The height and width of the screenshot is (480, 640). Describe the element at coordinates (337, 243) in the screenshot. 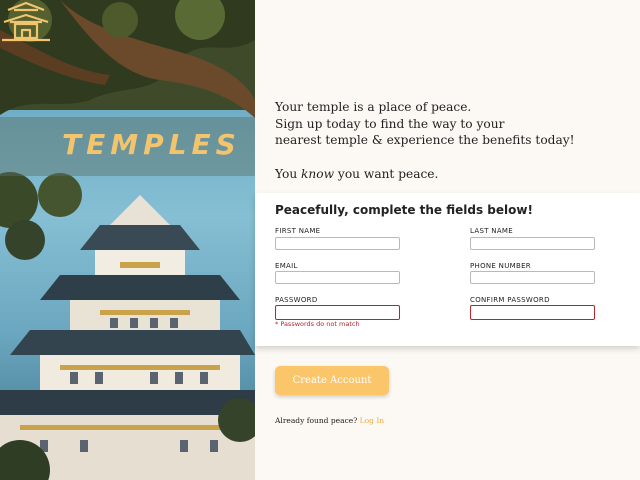

I see `first-name-field` at that location.